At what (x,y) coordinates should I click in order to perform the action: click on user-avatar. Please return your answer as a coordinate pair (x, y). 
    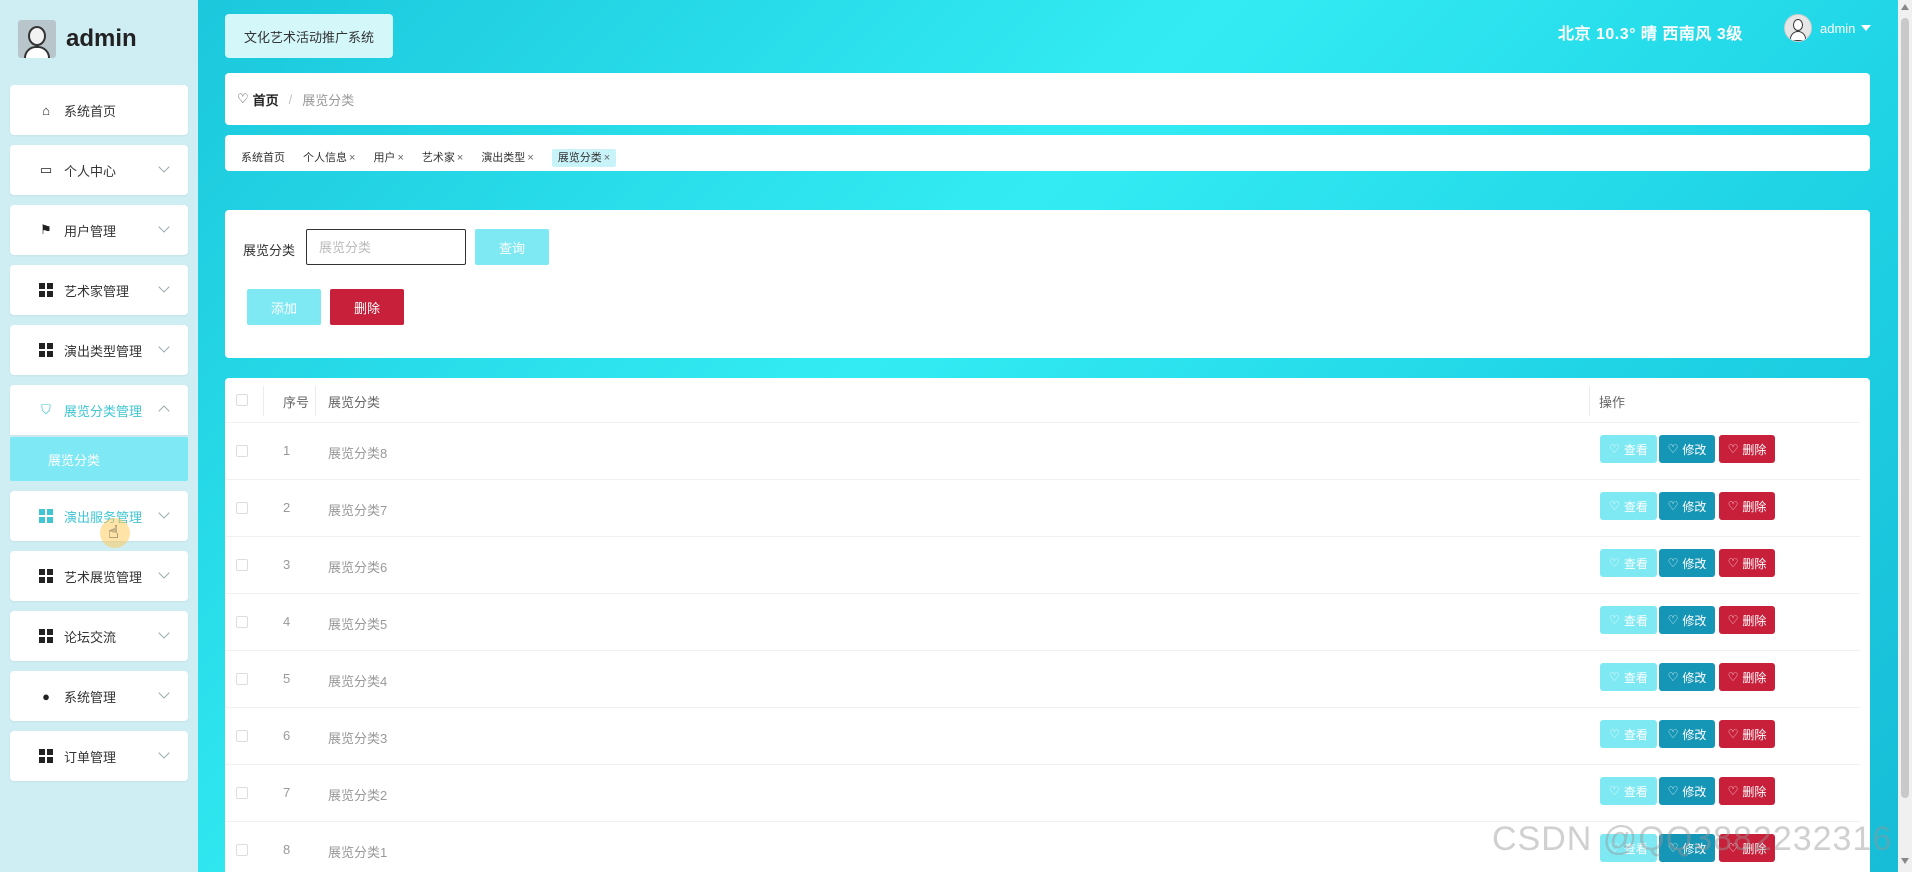
    Looking at the image, I should click on (1798, 28).